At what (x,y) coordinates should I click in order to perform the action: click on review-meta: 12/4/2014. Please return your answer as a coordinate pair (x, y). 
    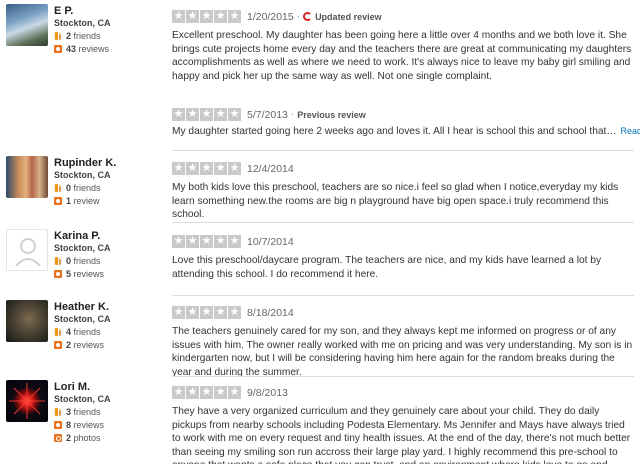
    Looking at the image, I should click on (233, 168).